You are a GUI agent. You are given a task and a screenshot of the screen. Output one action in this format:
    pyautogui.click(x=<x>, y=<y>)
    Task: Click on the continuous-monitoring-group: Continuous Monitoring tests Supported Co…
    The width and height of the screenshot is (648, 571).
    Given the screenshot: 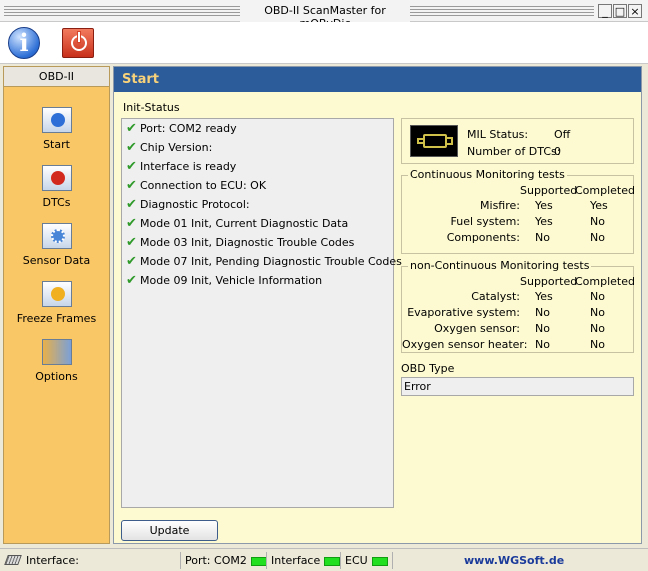 What is the action you would take?
    pyautogui.click(x=518, y=211)
    